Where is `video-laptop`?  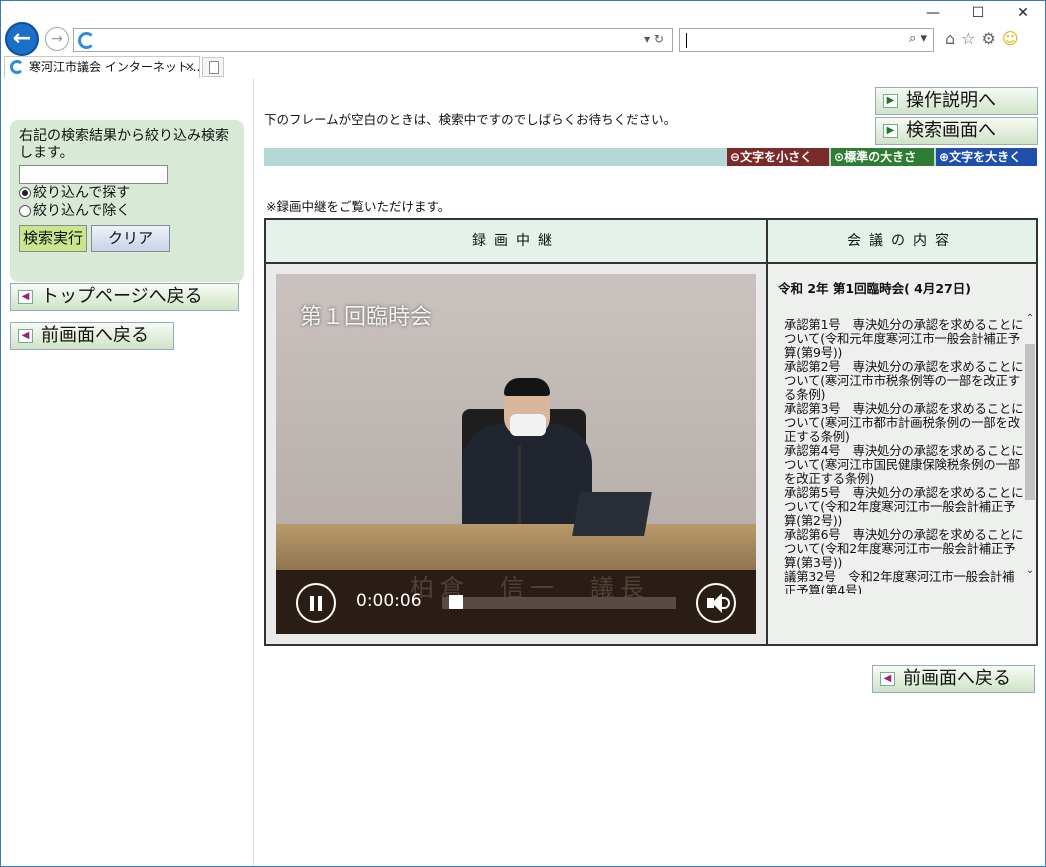 video-laptop is located at coordinates (612, 514).